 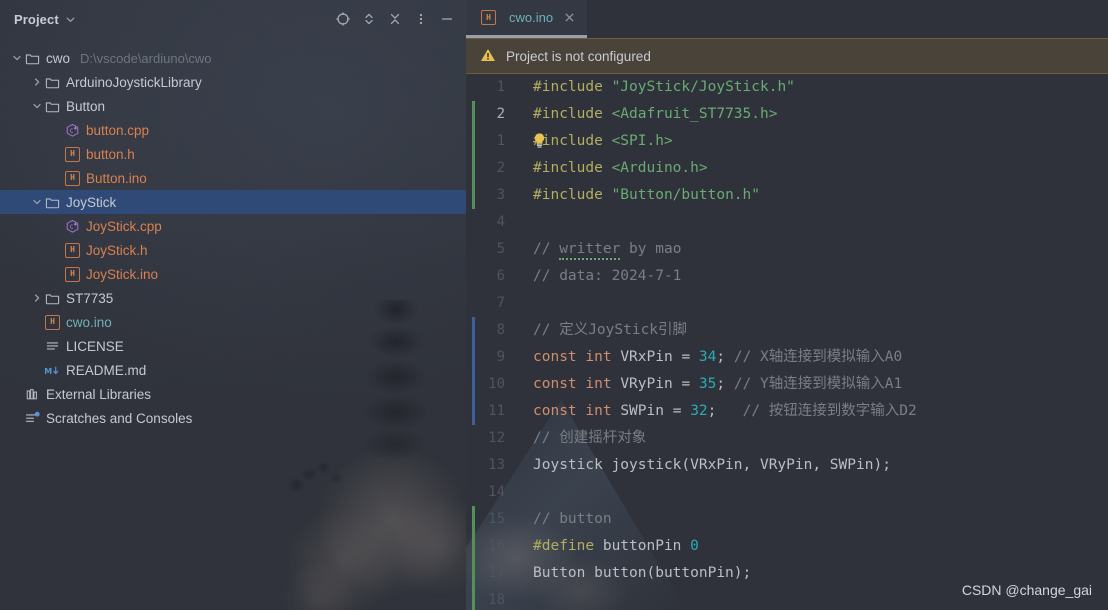 I want to click on line-number: 6, so click(x=500, y=276).